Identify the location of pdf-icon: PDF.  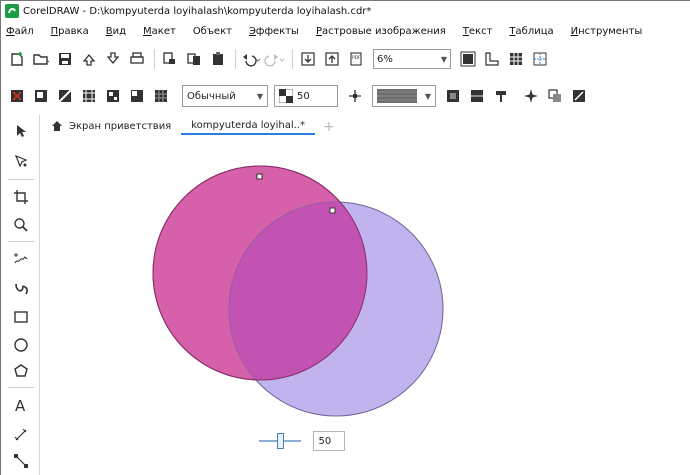
(356, 59).